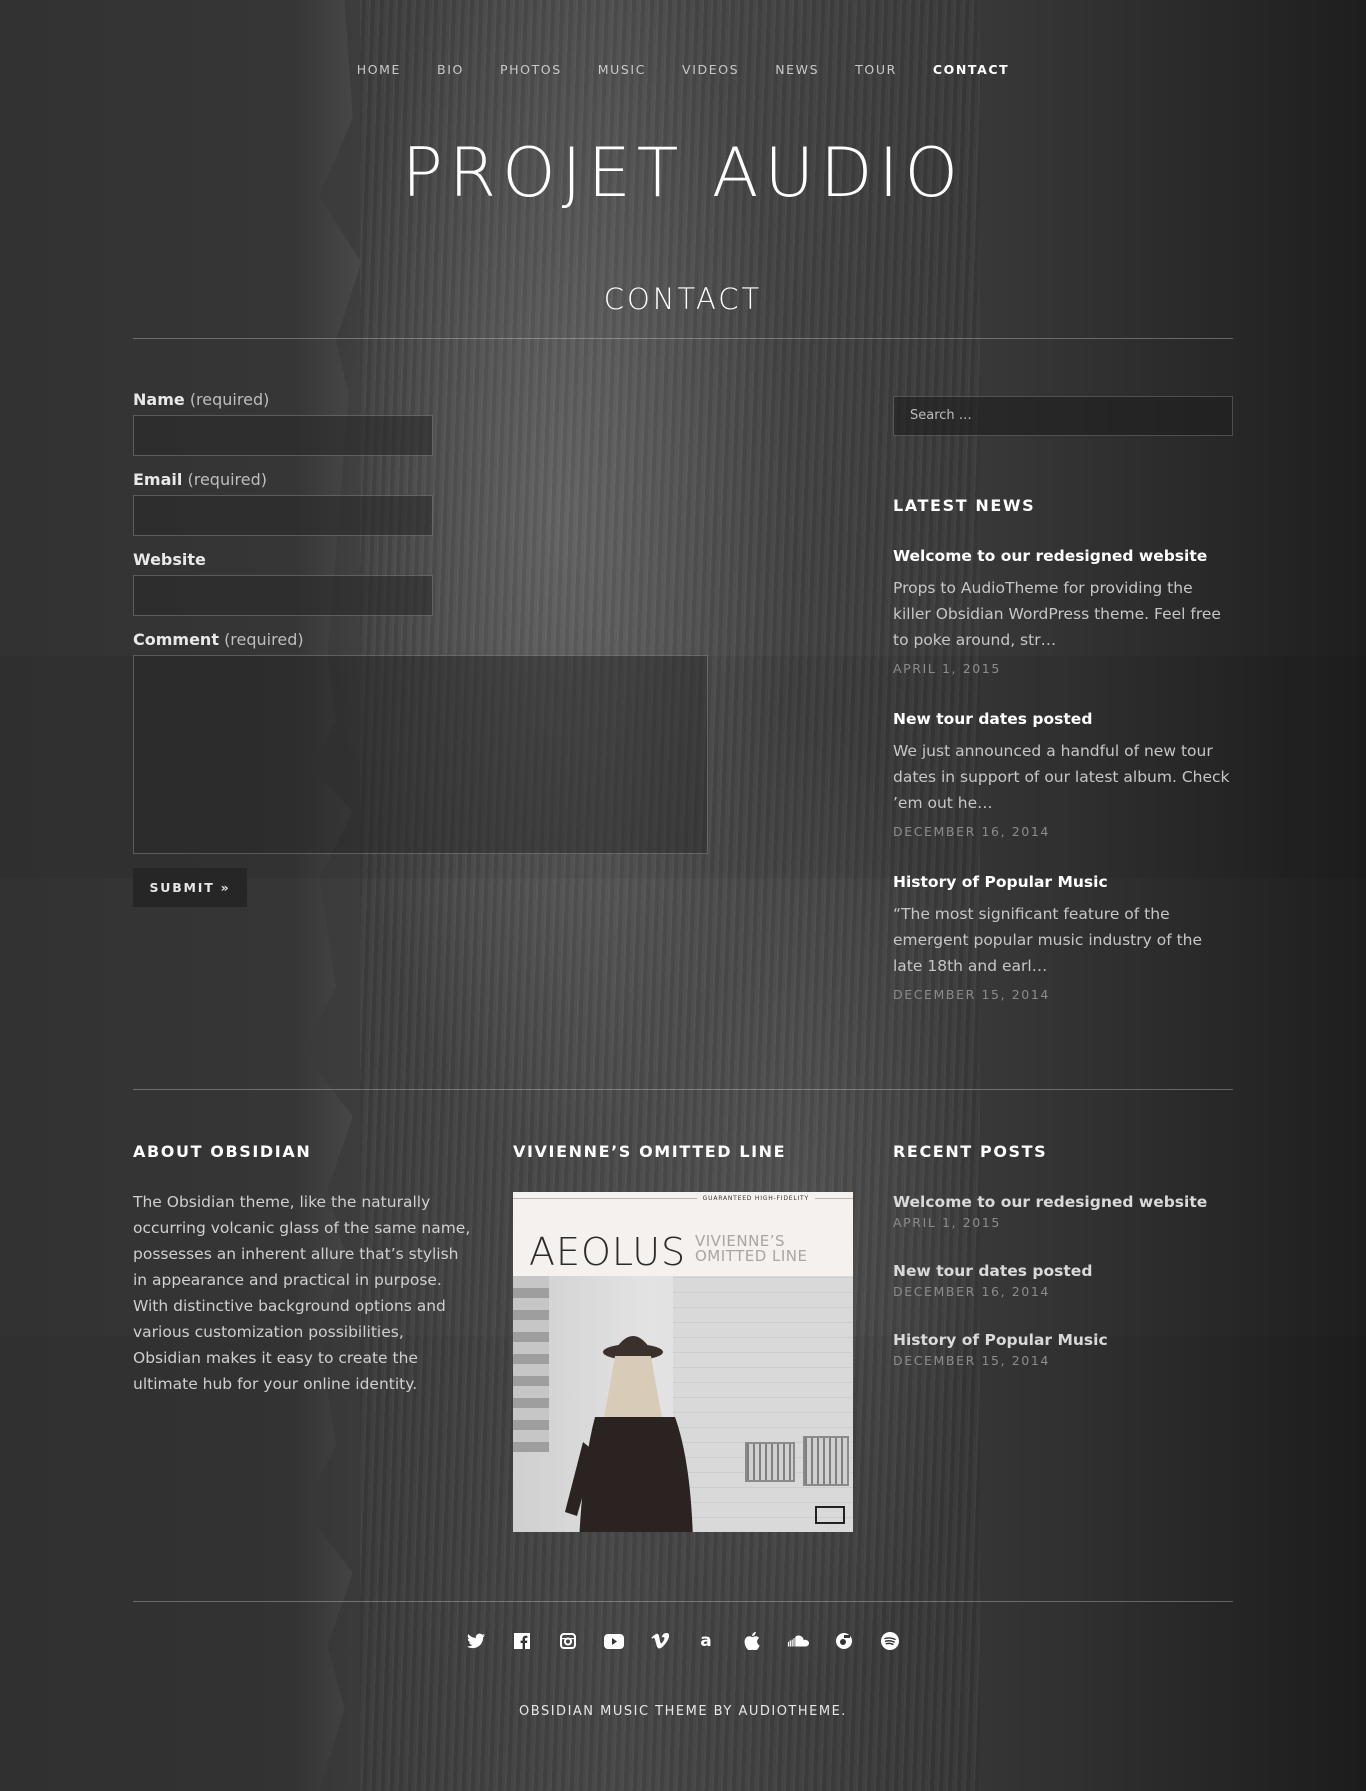 The image size is (1366, 1791). I want to click on site-title: PROJET AUDIO, so click(683, 173).